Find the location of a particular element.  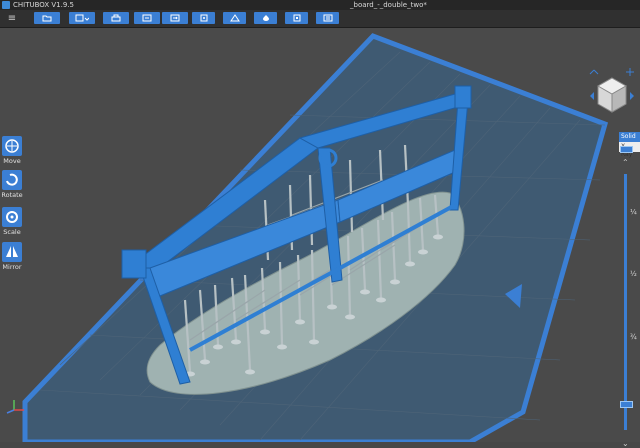

boolean-button is located at coordinates (296, 18).